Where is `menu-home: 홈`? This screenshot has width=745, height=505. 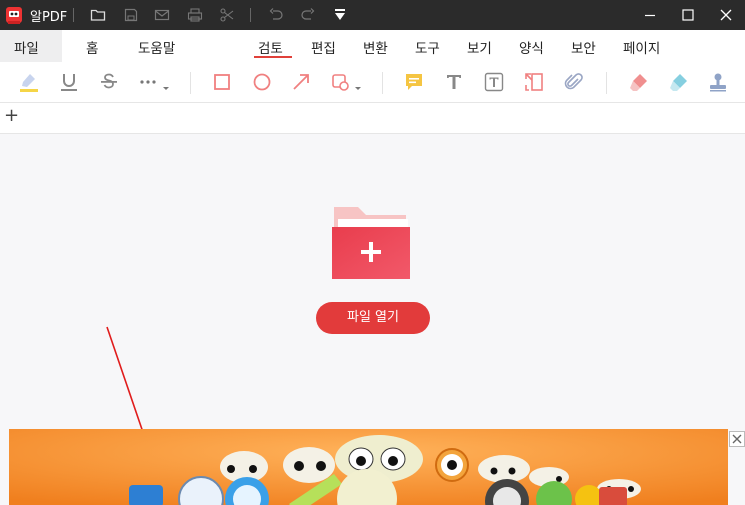 menu-home: 홈 is located at coordinates (92, 47).